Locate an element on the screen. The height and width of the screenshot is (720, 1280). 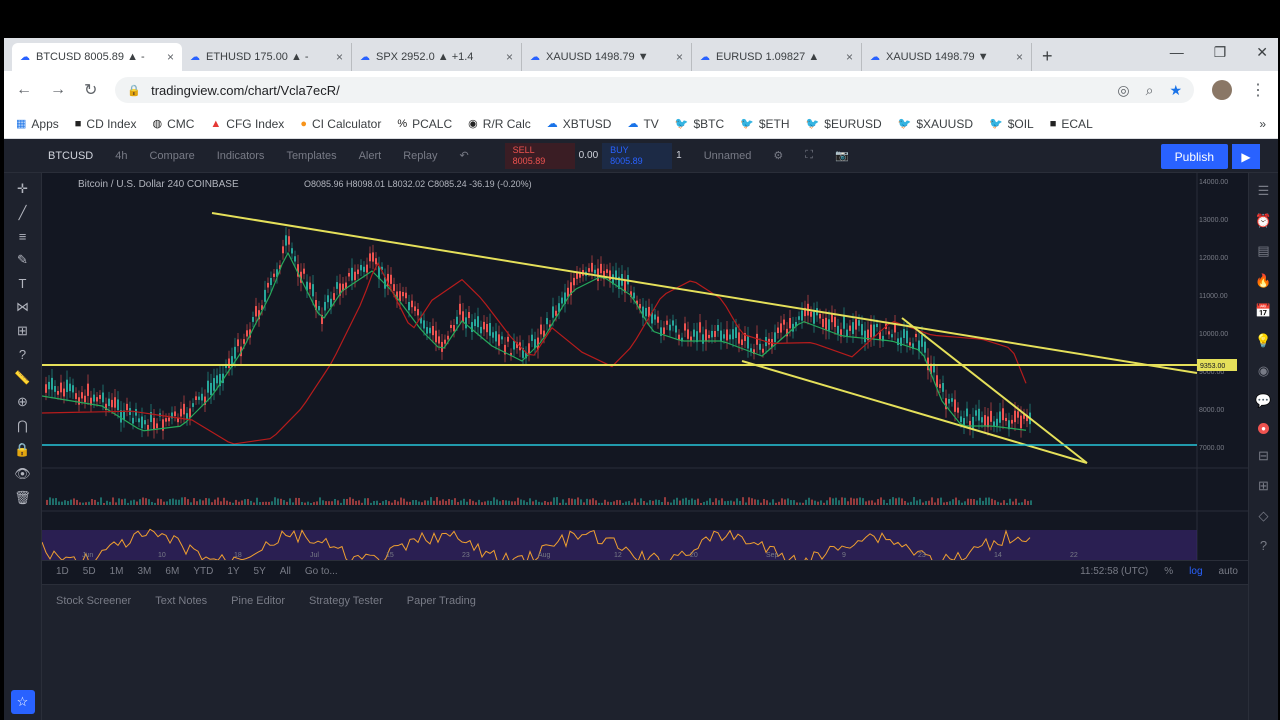
hotlist-icon: 🔥 is located at coordinates (1263, 281).